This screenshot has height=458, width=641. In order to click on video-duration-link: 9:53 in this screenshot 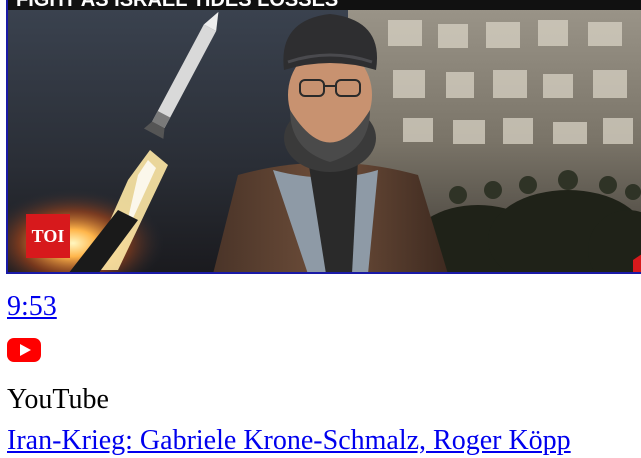, I will do `click(32, 307)`.